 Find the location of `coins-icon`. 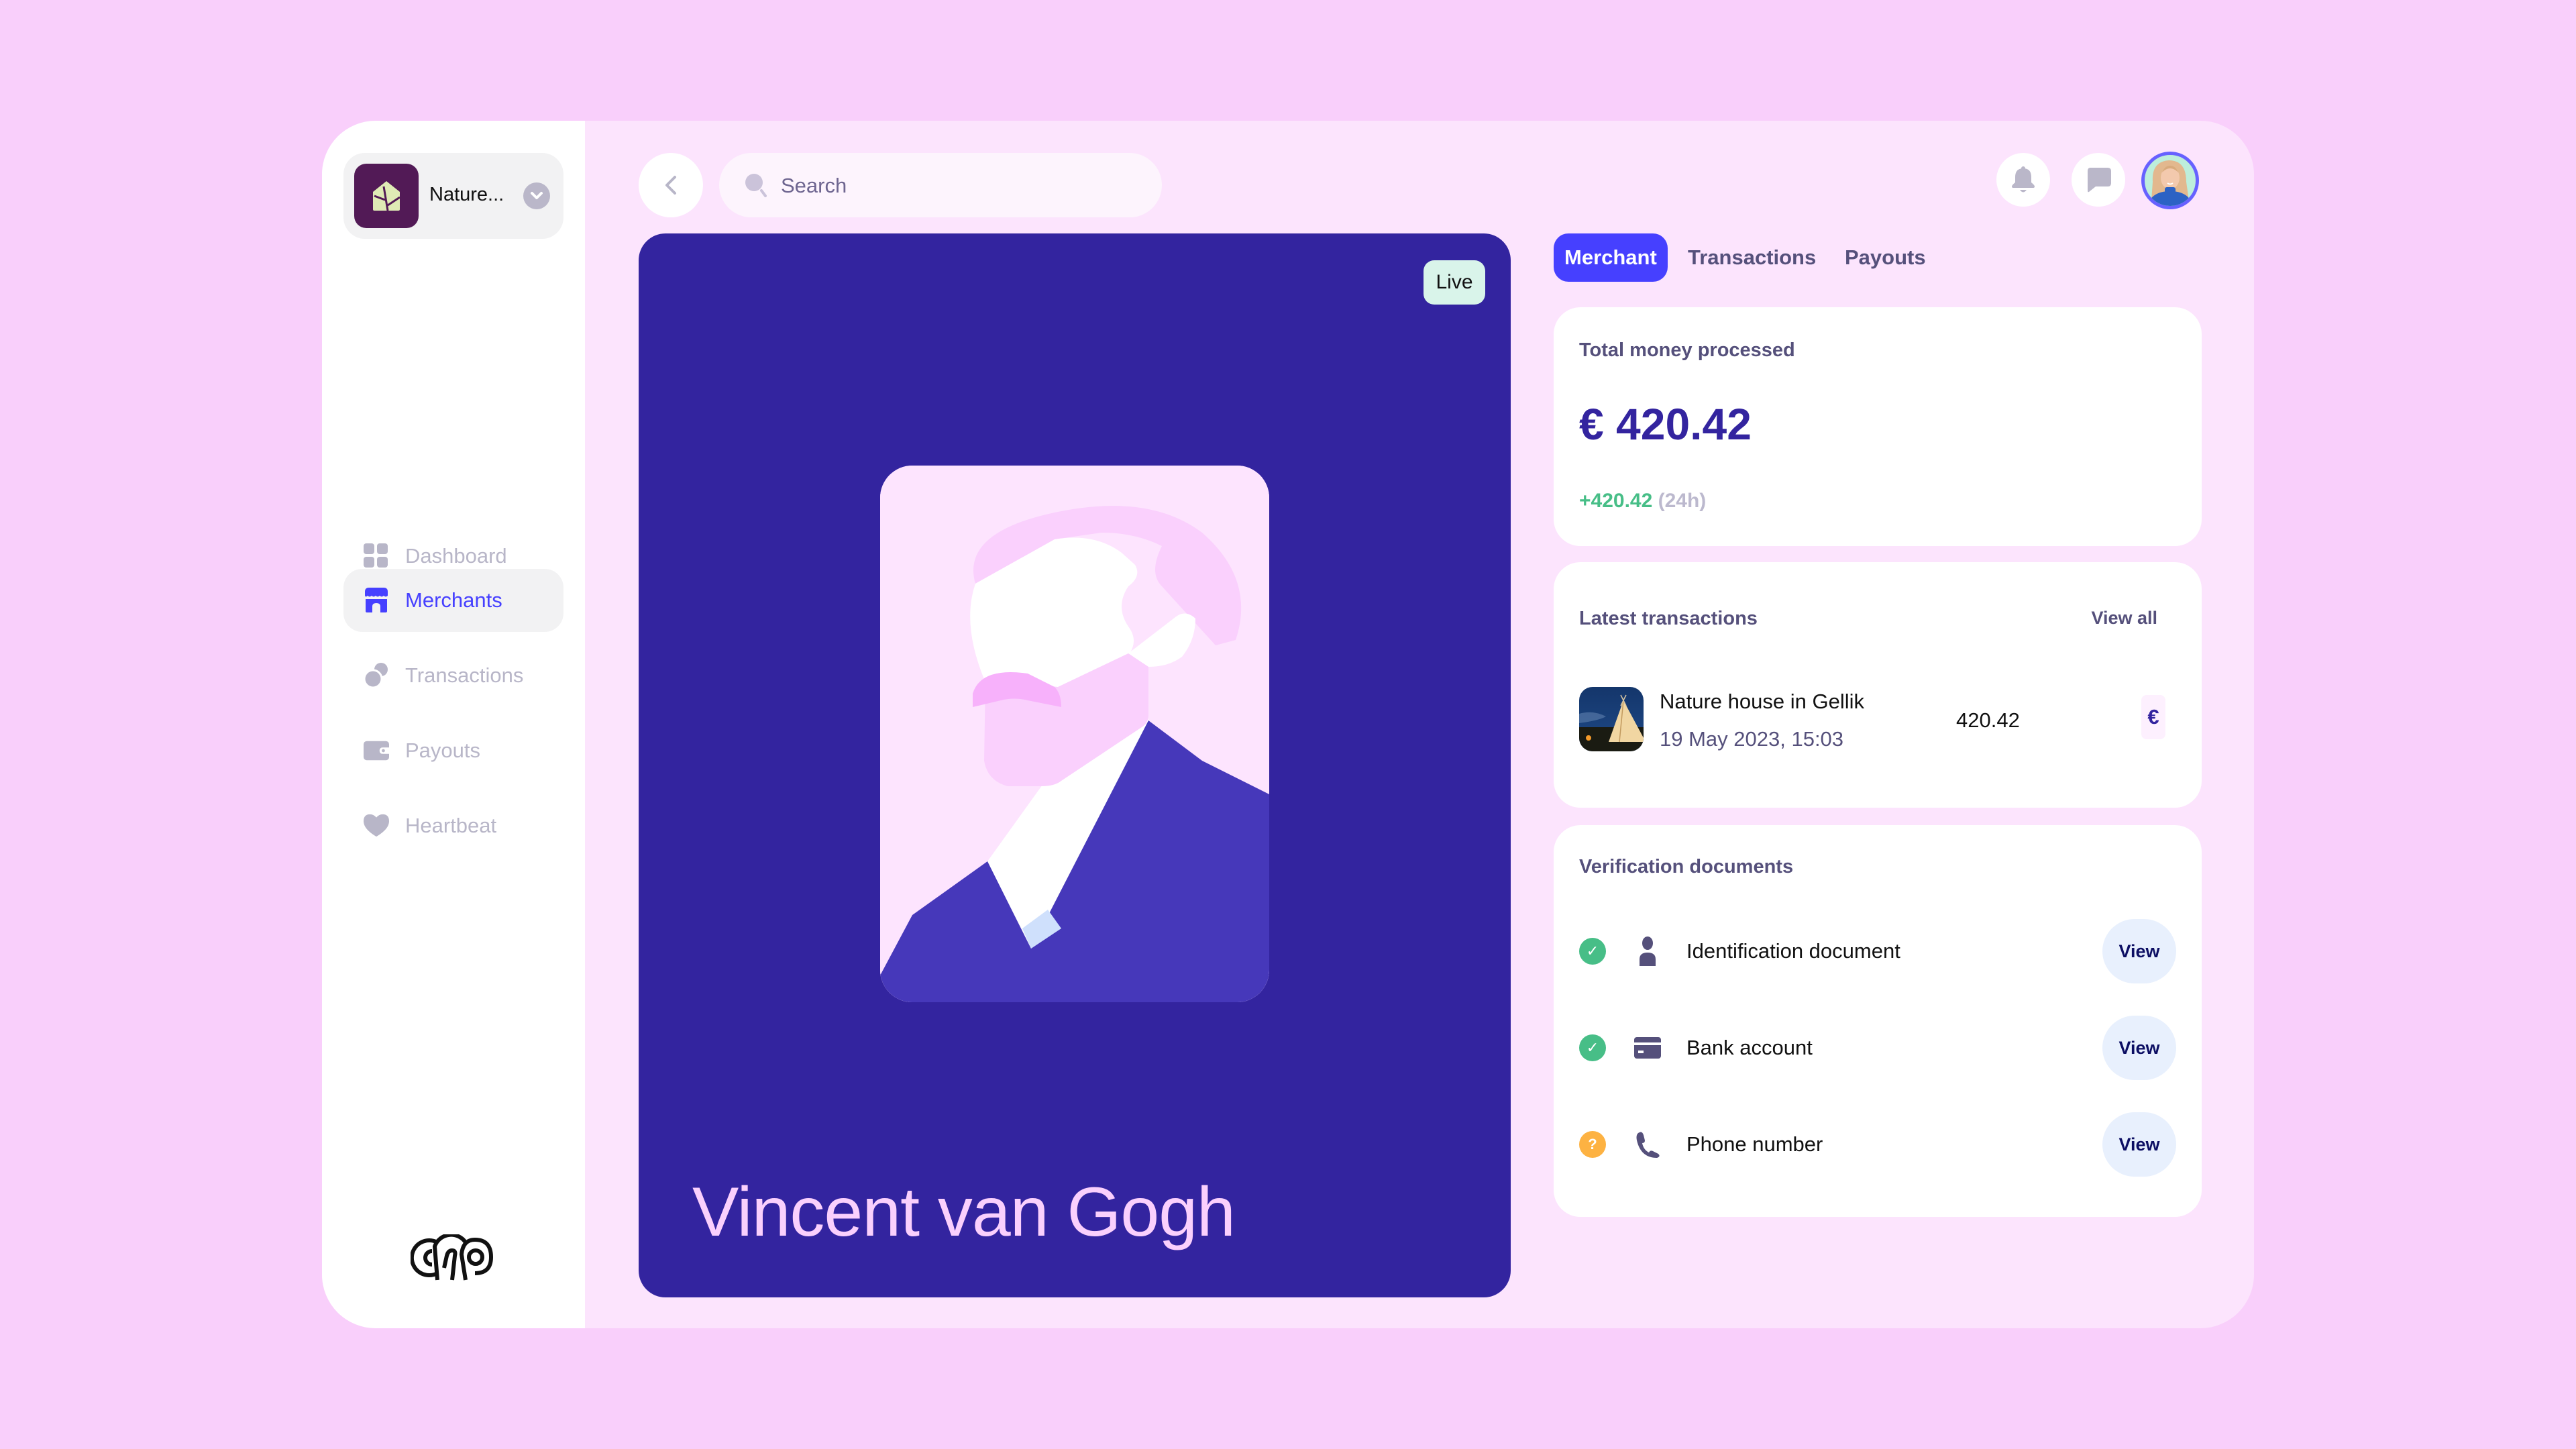

coins-icon is located at coordinates (376, 675).